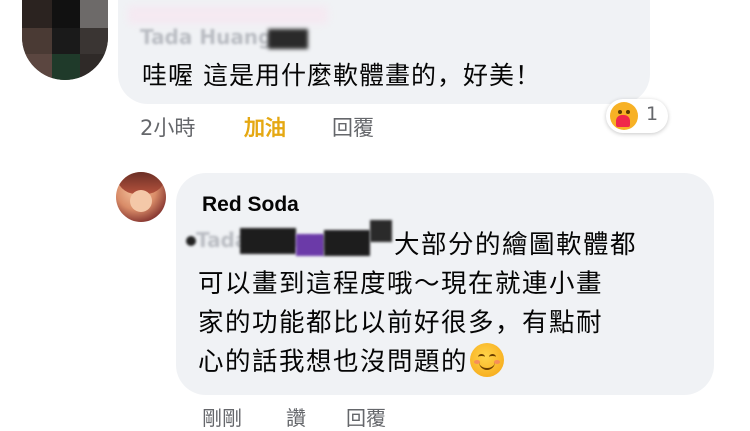 This screenshot has height=431, width=750. I want to click on reaction-button: 加油, so click(265, 127).